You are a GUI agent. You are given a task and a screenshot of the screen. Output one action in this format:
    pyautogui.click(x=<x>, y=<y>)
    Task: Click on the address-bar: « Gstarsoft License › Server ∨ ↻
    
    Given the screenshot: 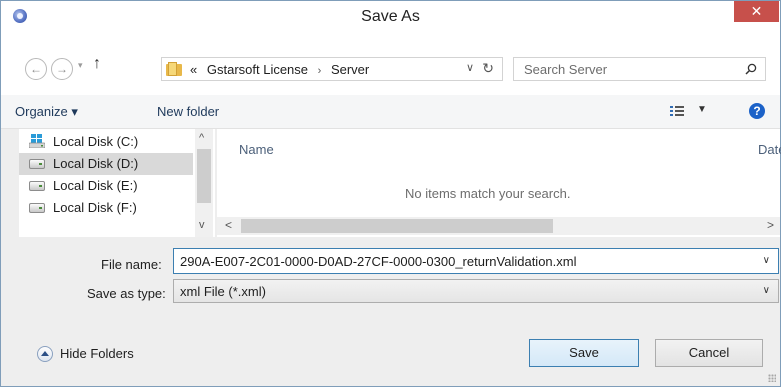 What is the action you would take?
    pyautogui.click(x=332, y=69)
    